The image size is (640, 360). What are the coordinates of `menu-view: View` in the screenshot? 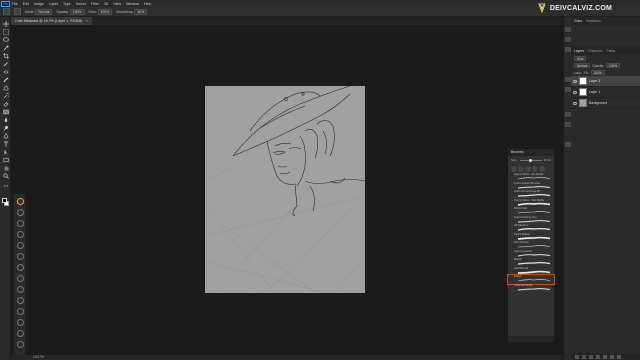 It's located at (117, 4).